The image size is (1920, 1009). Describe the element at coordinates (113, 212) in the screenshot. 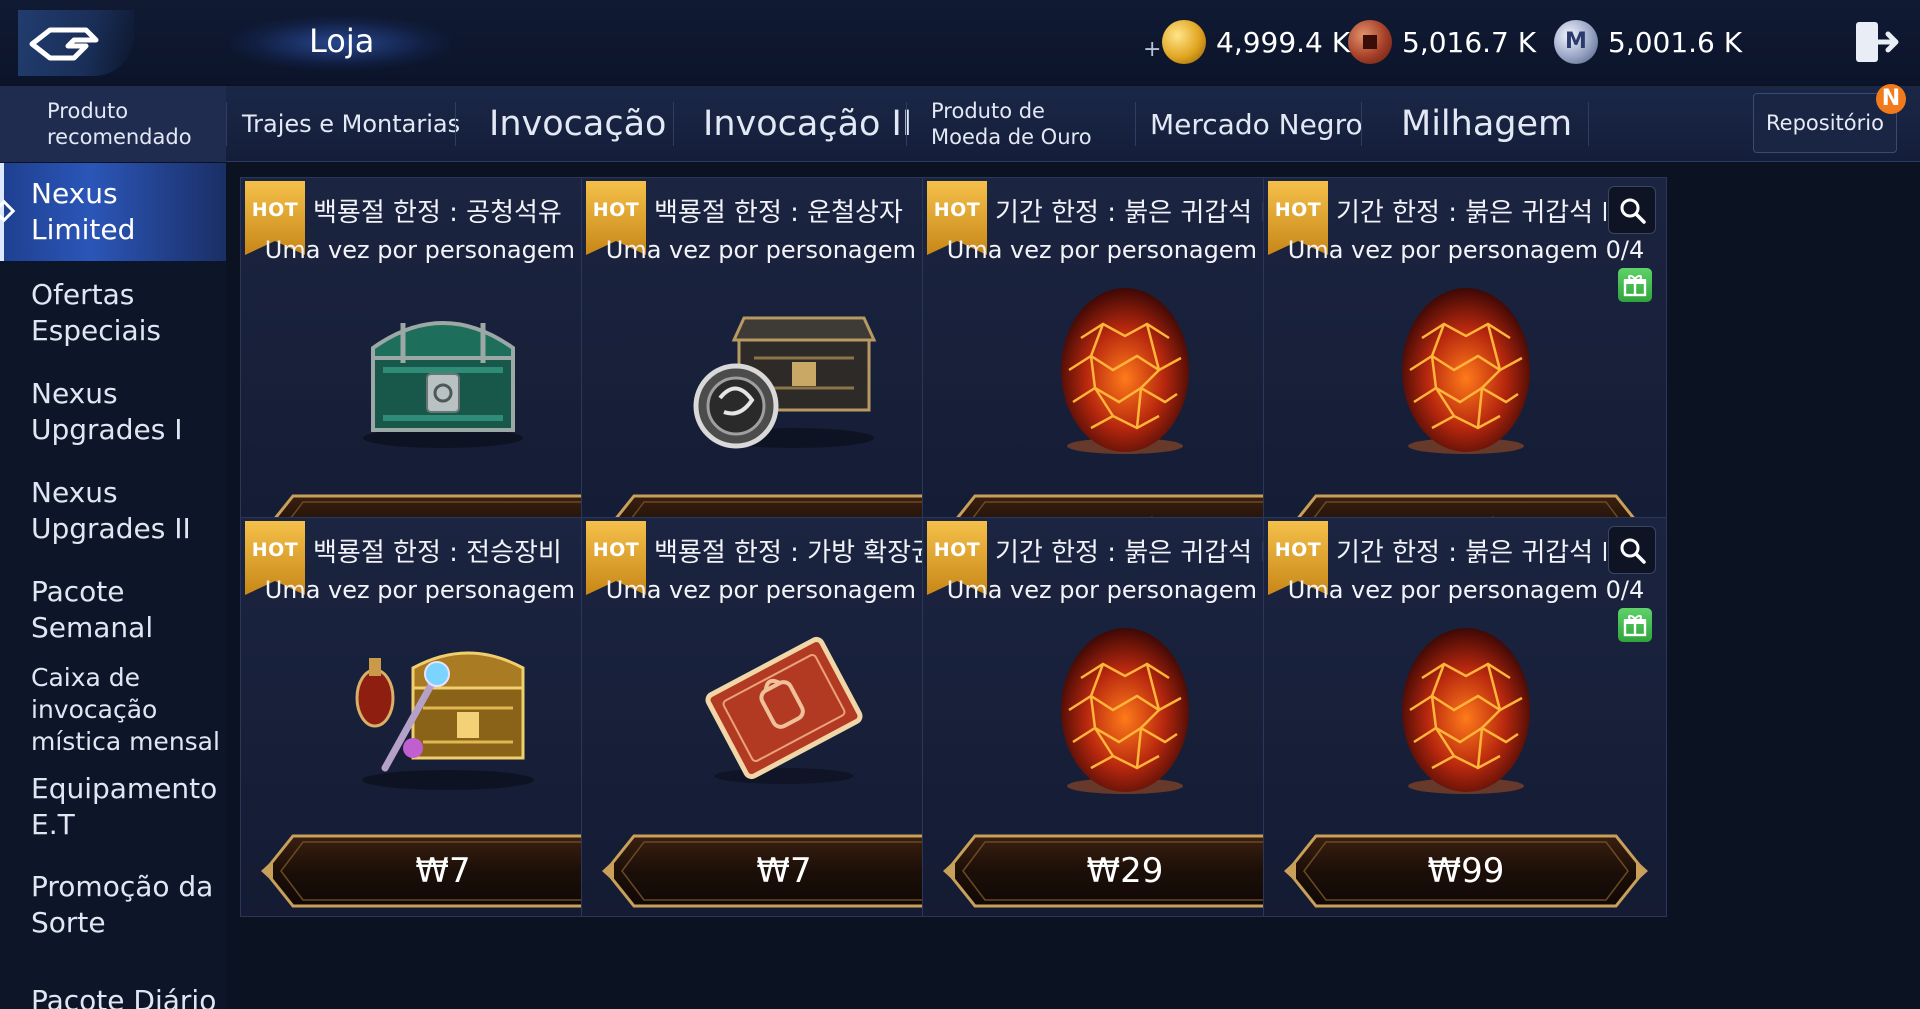

I see `sidebar-item-nexus-limited: Nexus Limited` at that location.